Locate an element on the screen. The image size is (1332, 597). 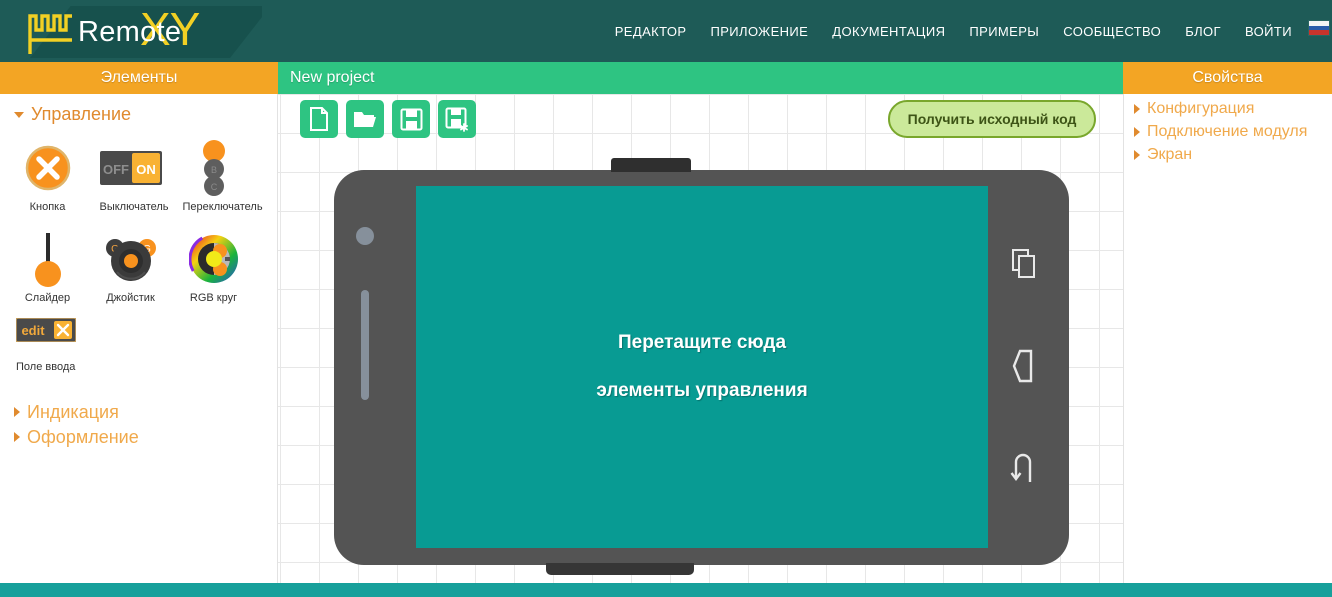
nav-examples: ПРИМЕРЫ is located at coordinates (1004, 31).